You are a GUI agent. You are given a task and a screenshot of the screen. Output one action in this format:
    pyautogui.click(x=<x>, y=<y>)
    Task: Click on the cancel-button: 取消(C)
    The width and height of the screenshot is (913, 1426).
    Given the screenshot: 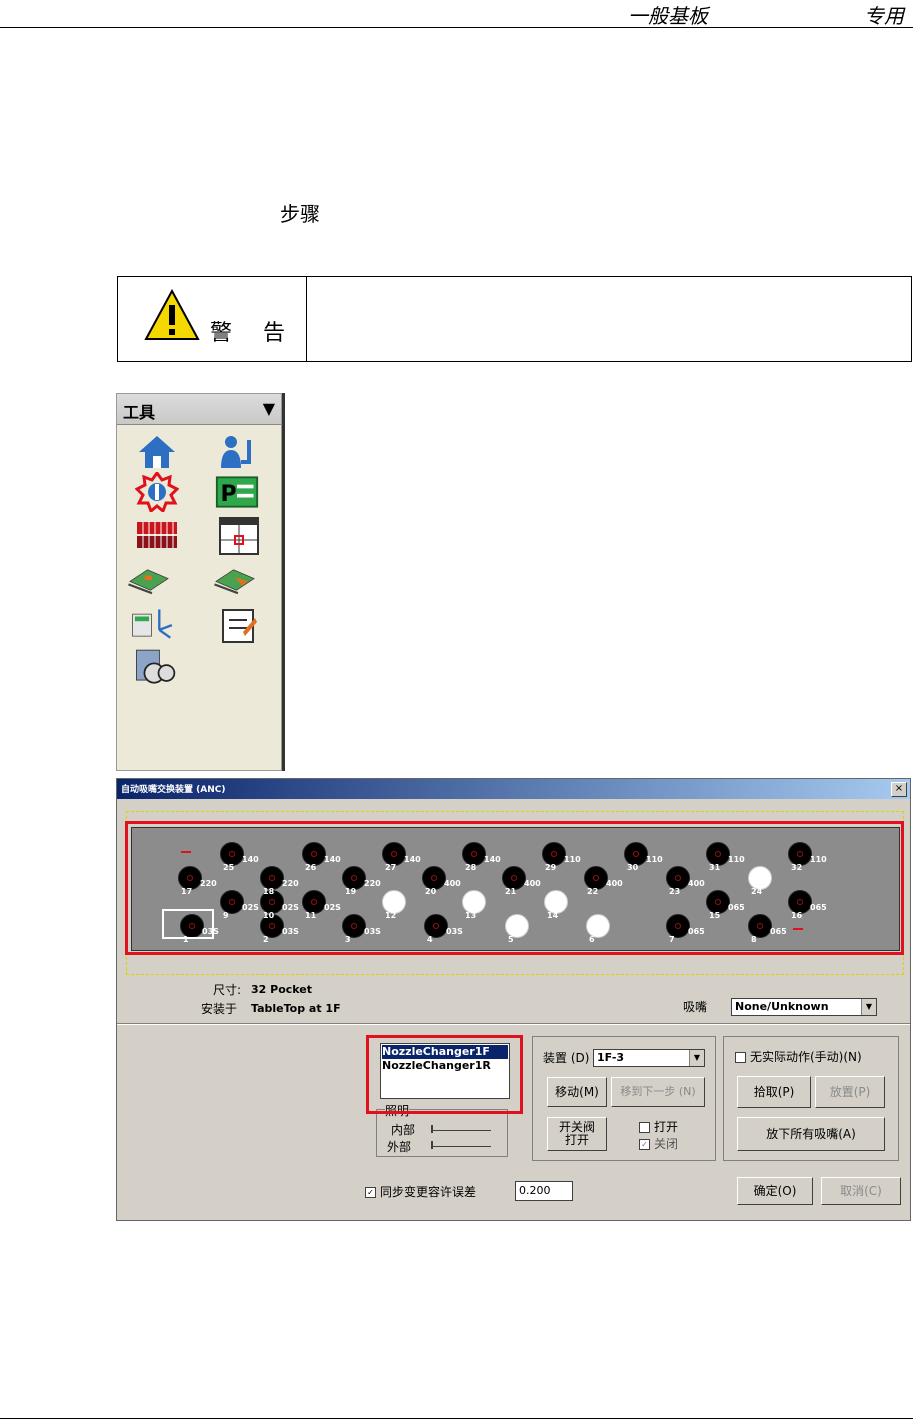 What is the action you would take?
    pyautogui.click(x=861, y=1191)
    